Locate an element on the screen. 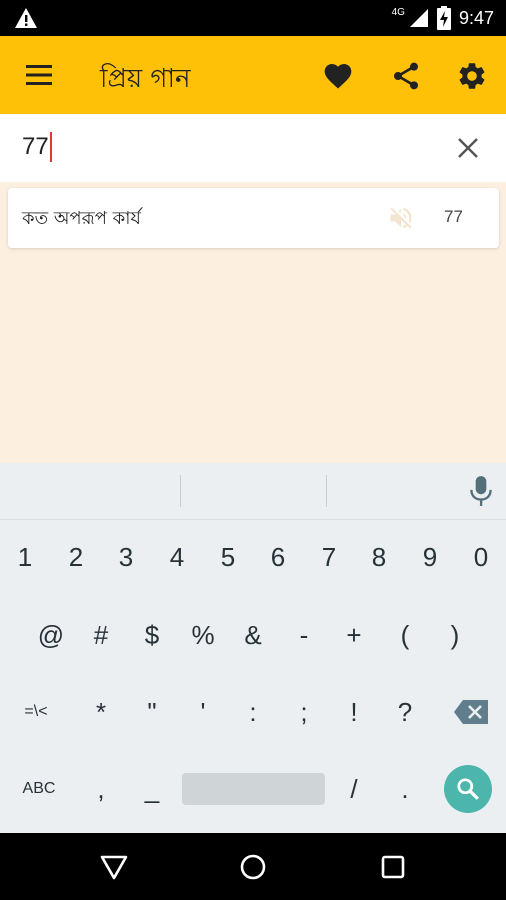 The height and width of the screenshot is (900, 506). clear-icon is located at coordinates (468, 148).